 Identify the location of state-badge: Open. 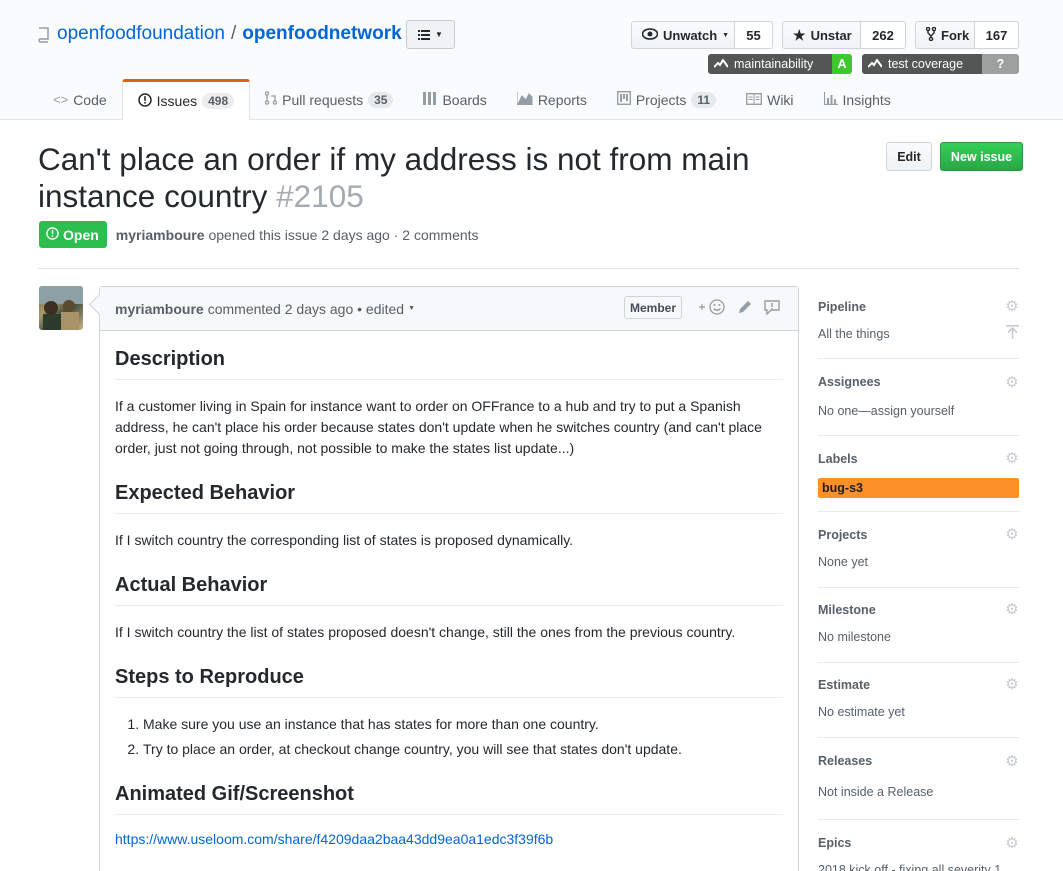
(73, 234).